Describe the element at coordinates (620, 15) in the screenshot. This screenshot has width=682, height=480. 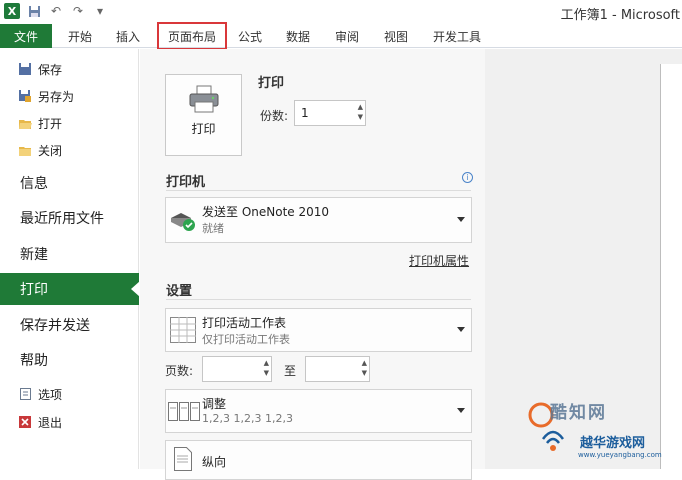
I see `window-title: 工作簿1 - Microsoft` at that location.